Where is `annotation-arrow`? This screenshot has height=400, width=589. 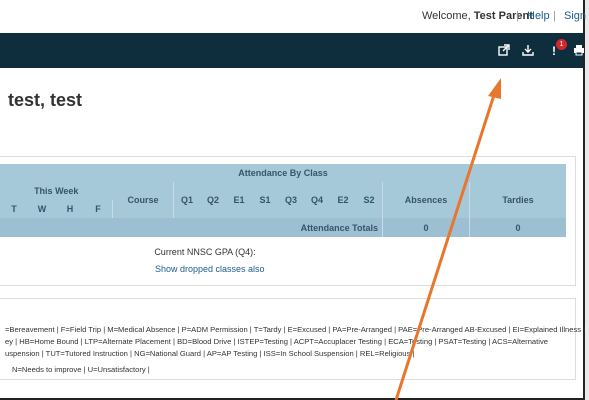
annotation-arrow is located at coordinates (447, 239).